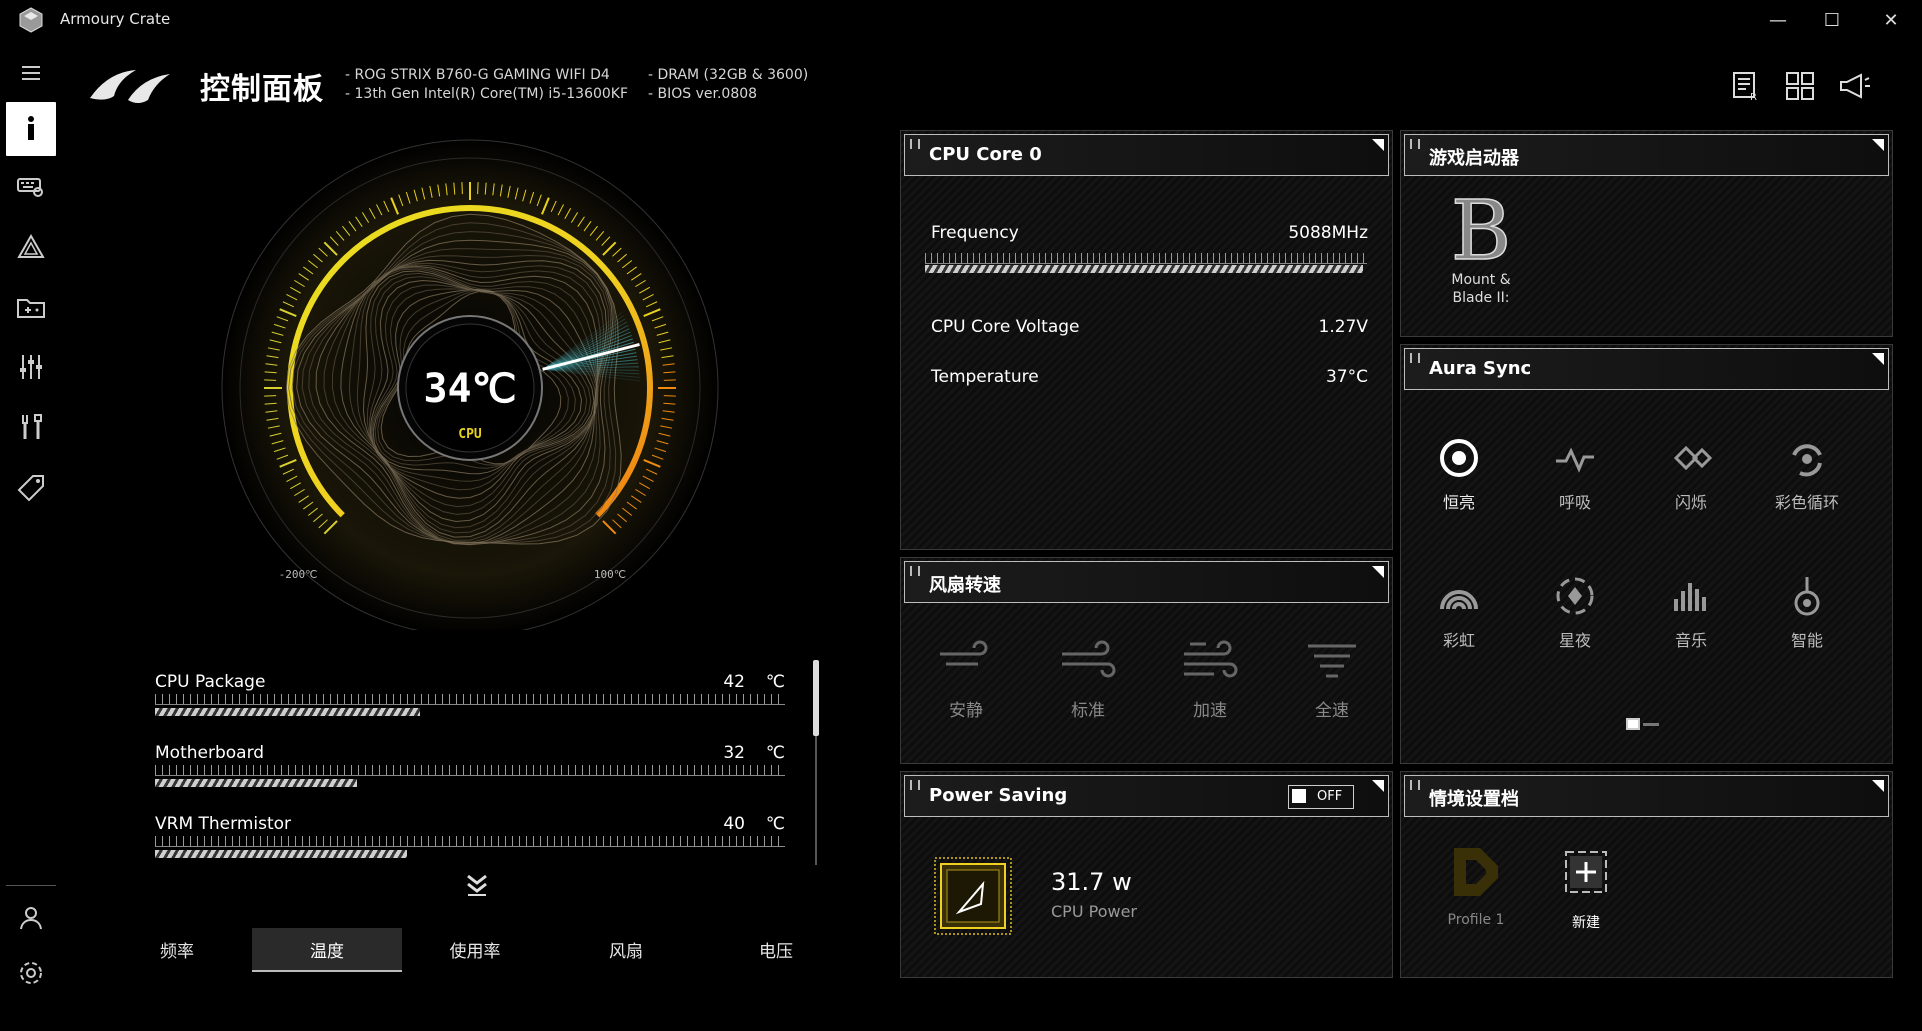 The height and width of the screenshot is (1031, 1922). What do you see at coordinates (469, 389) in the screenshot?
I see `gauge-value: 34℃` at bounding box center [469, 389].